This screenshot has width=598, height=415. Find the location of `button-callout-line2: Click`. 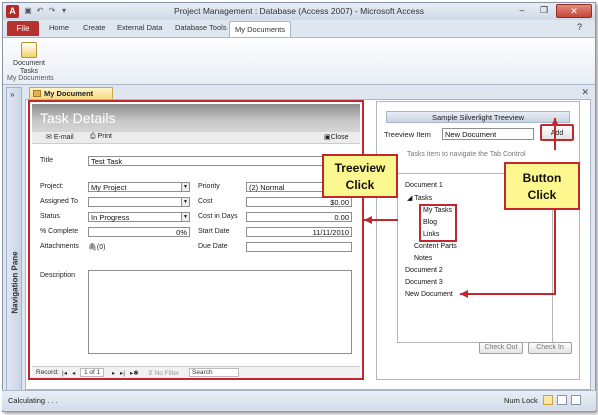

button-callout-line2: Click is located at coordinates (542, 195).